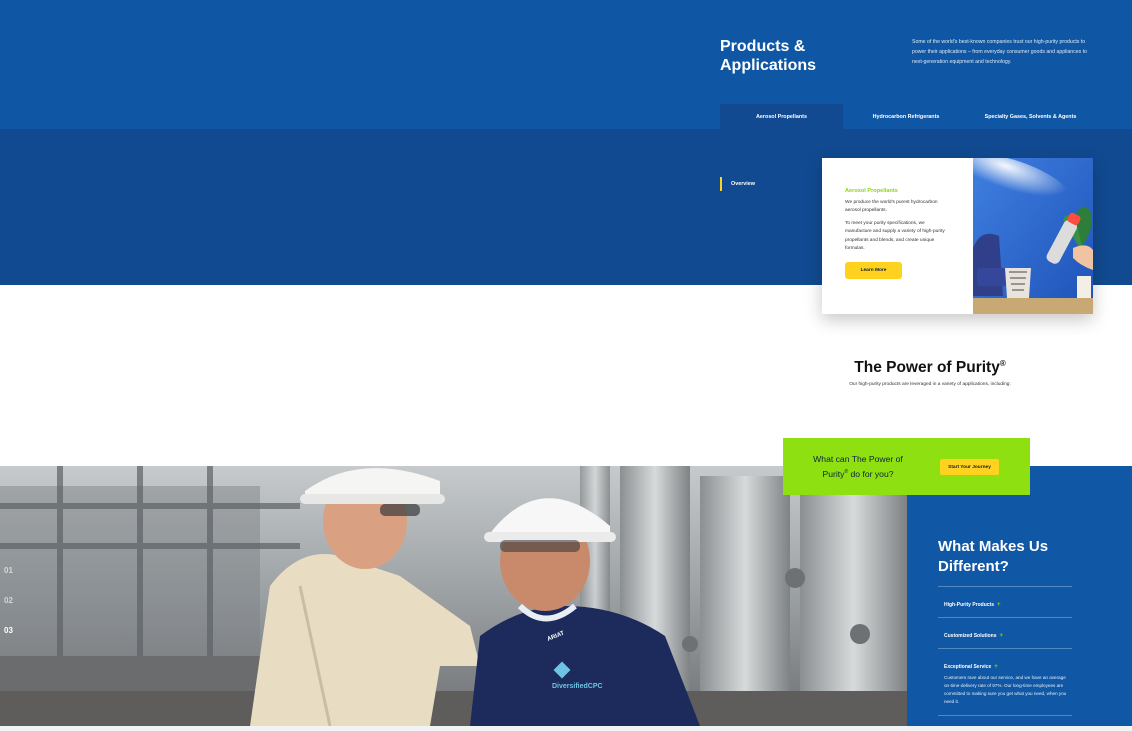  I want to click on start-your-journey-button: Start Your Journey, so click(969, 467).